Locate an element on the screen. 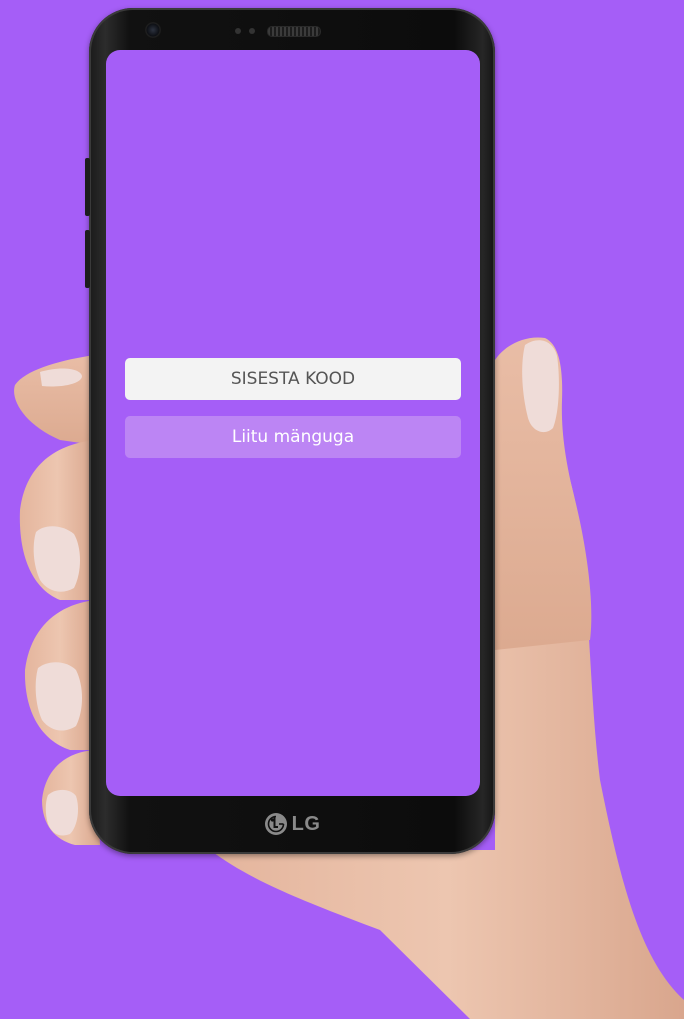 Image resolution: width=684 pixels, height=1019 pixels. front-camera is located at coordinates (153, 30).